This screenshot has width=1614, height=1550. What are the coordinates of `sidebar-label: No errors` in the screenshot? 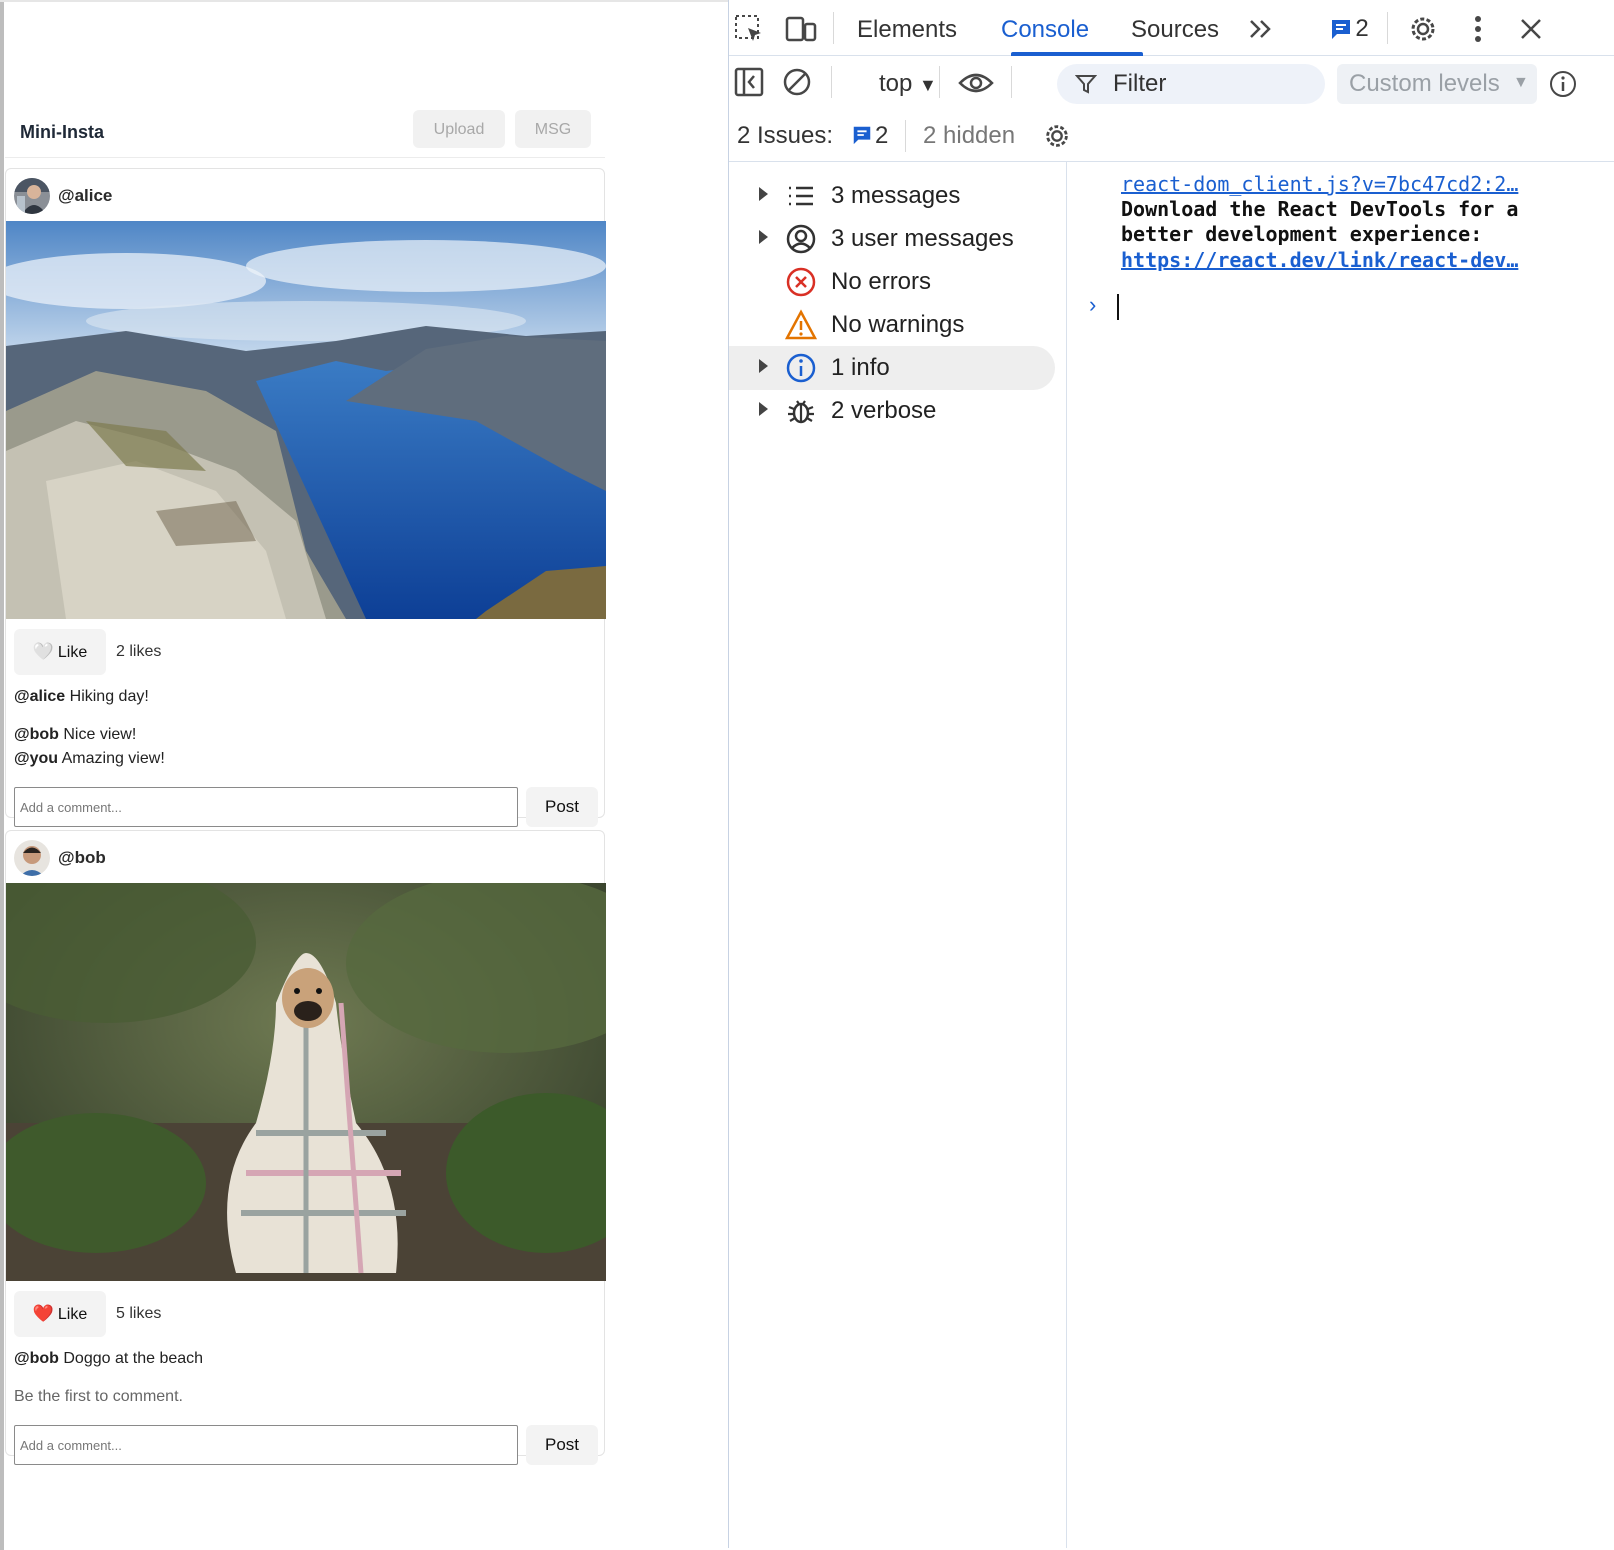 It's located at (881, 281).